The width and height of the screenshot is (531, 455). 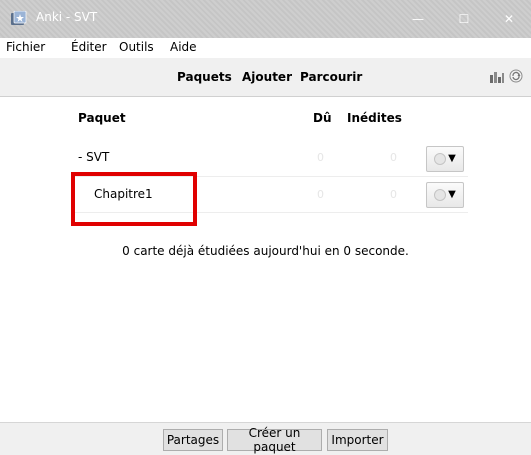 I want to click on toolbar-parcourir-link: Parcourir, so click(x=331, y=77).